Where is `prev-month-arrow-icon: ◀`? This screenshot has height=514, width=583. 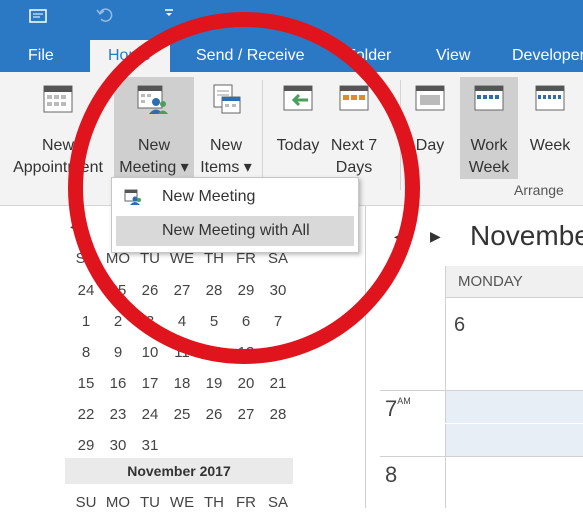
prev-month-arrow-icon: ◀ is located at coordinates (75, 226).